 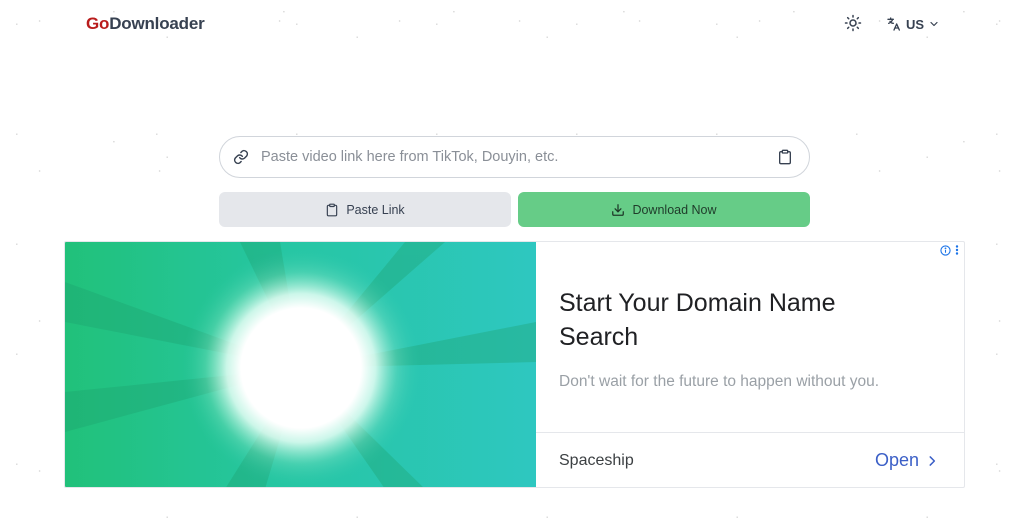 I want to click on ad-title: Start Your Domain Name Search, so click(x=739, y=320).